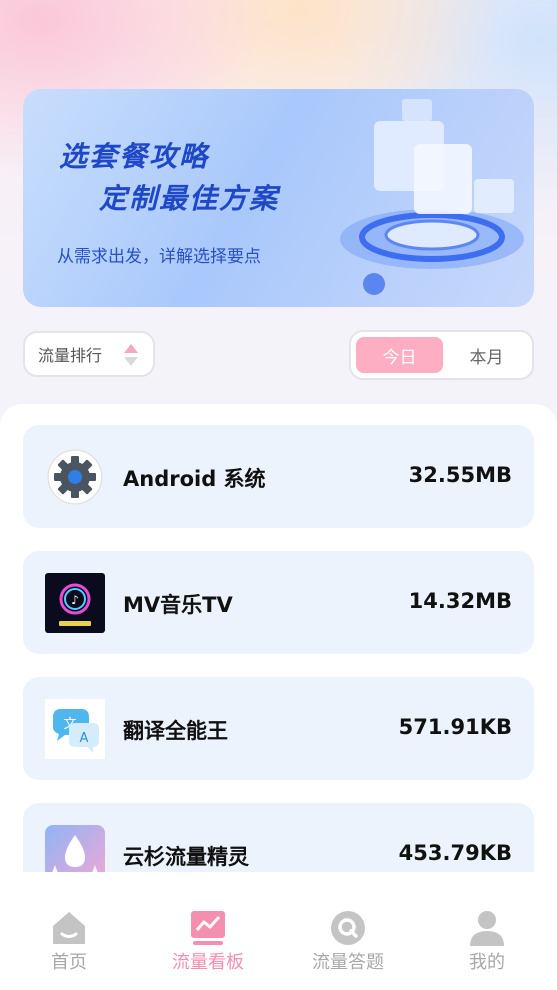 The image size is (557, 990). Describe the element at coordinates (69, 928) in the screenshot. I see `home-icon` at that location.